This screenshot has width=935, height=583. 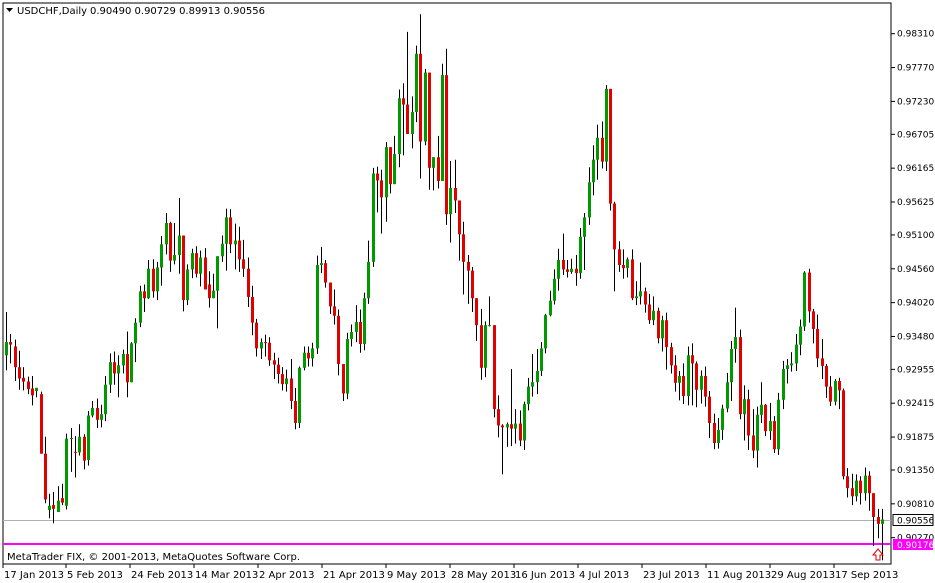 What do you see at coordinates (483, 575) in the screenshot?
I see `x-tick-label: 28 May 2013` at bounding box center [483, 575].